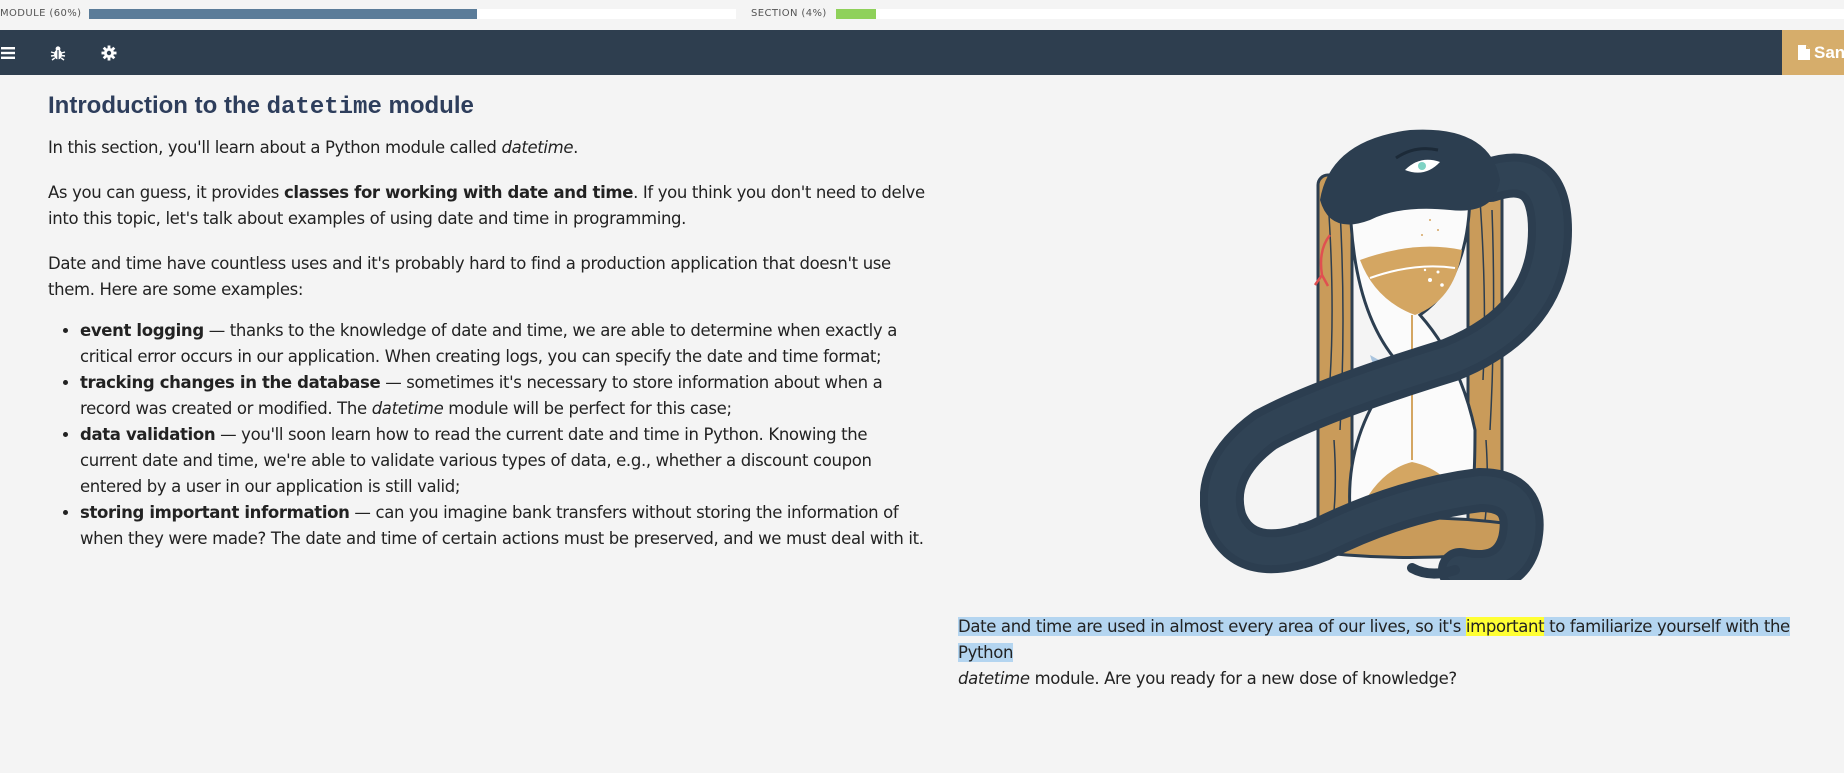 This screenshot has width=1844, height=773. I want to click on module-progress-bar, so click(412, 14).